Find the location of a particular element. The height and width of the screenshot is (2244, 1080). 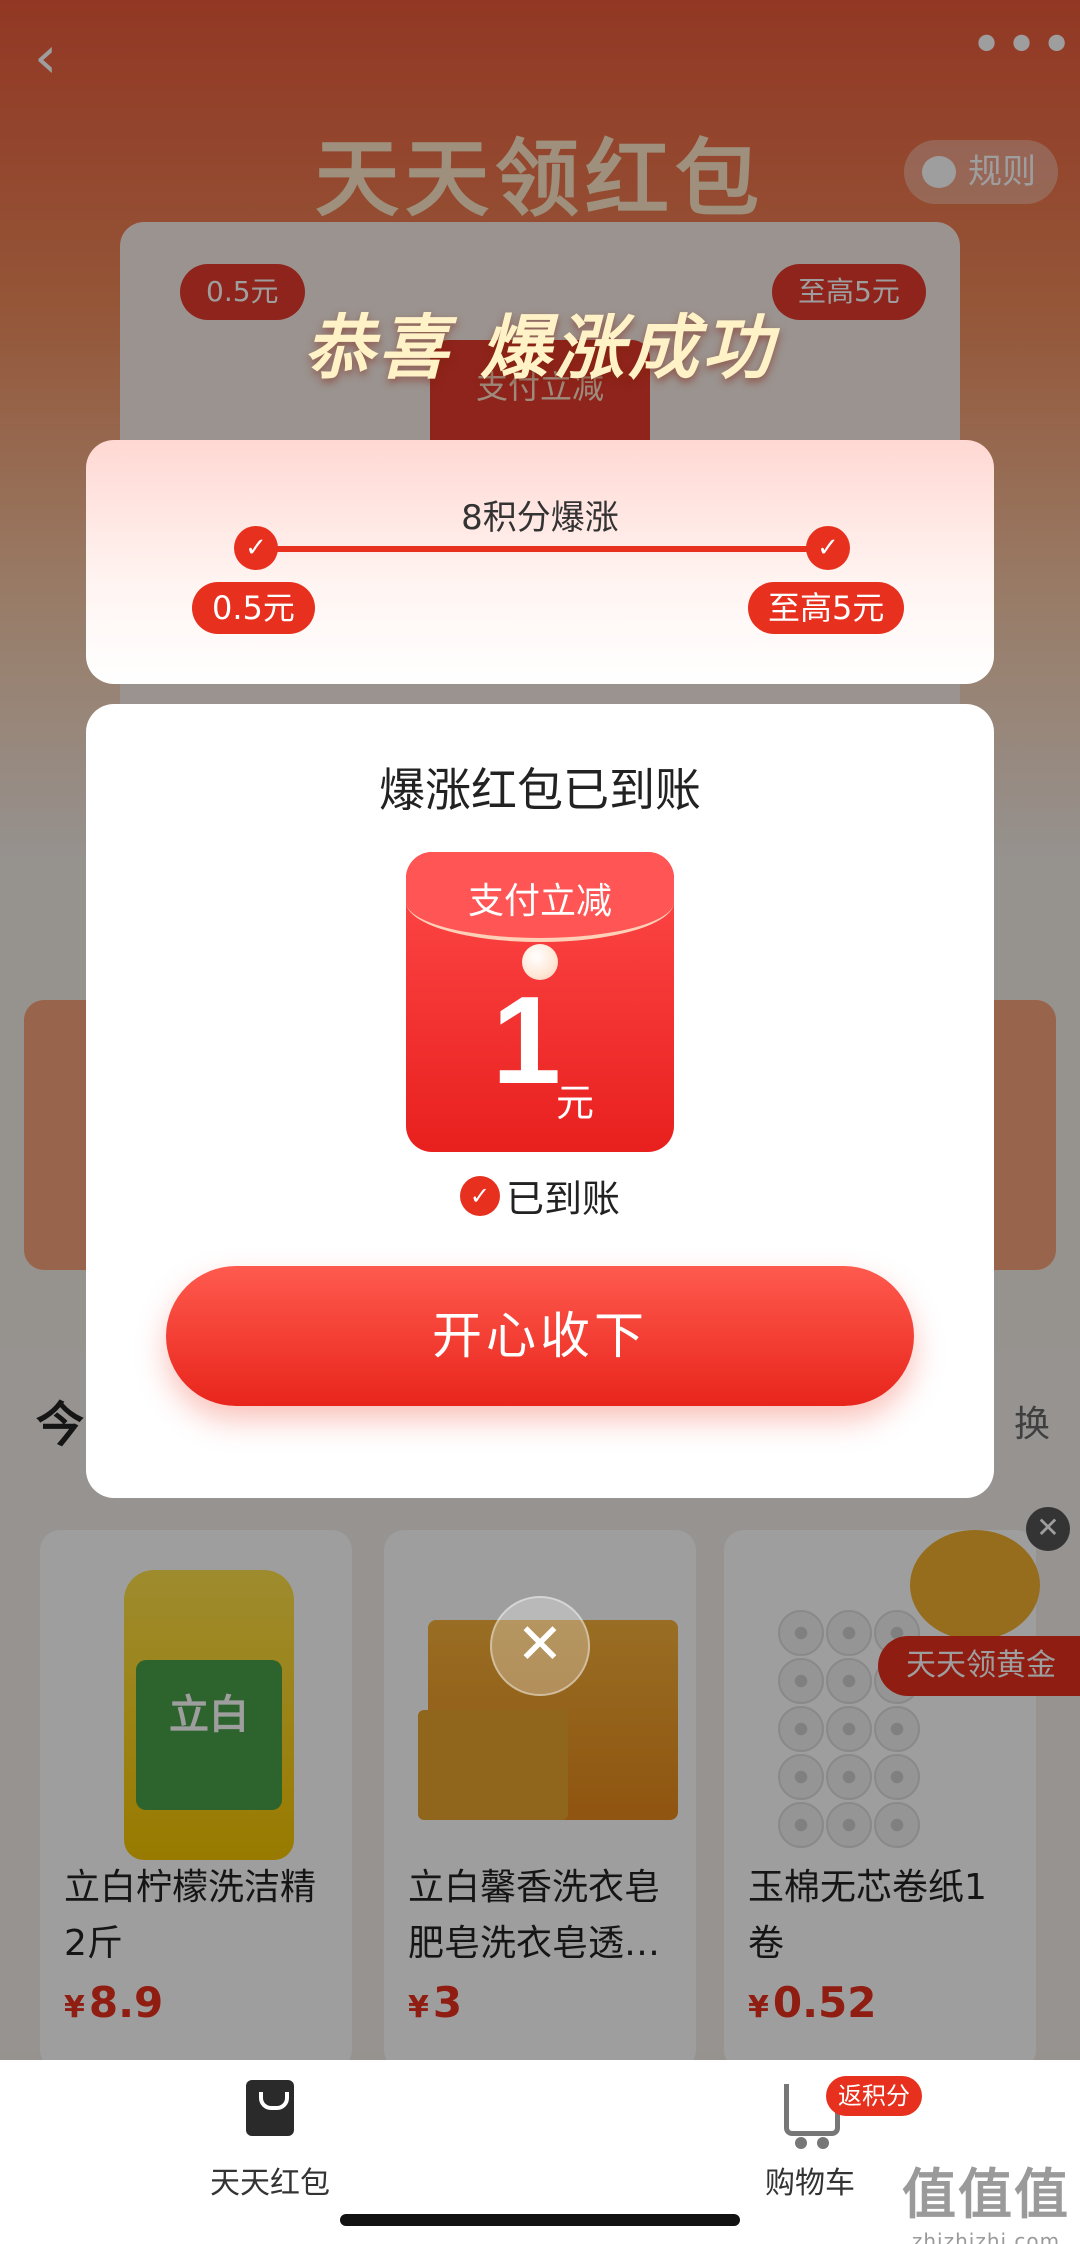

close-icon: ✕ is located at coordinates (540, 1644).